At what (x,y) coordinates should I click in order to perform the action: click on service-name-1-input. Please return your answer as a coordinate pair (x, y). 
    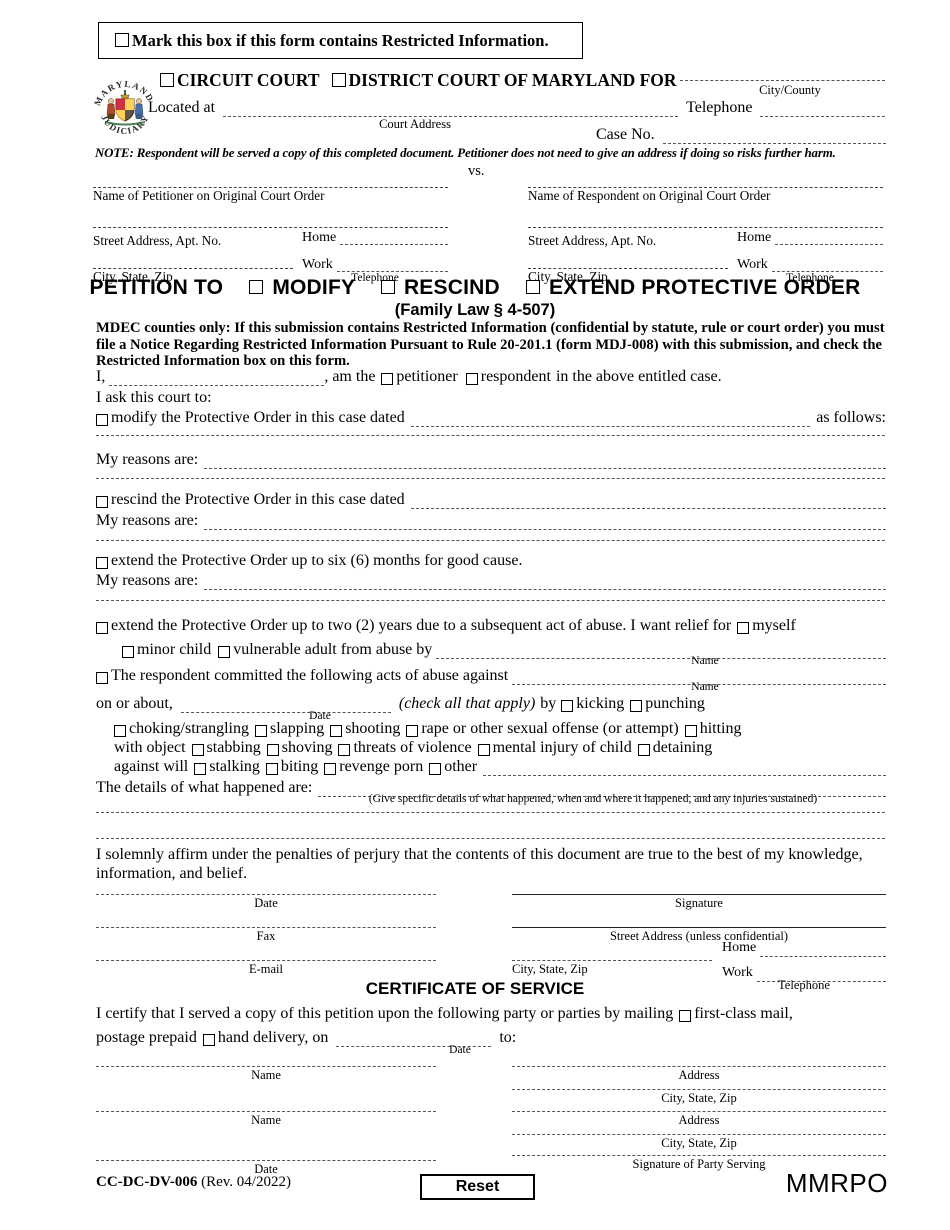
    Looking at the image, I should click on (266, 1066).